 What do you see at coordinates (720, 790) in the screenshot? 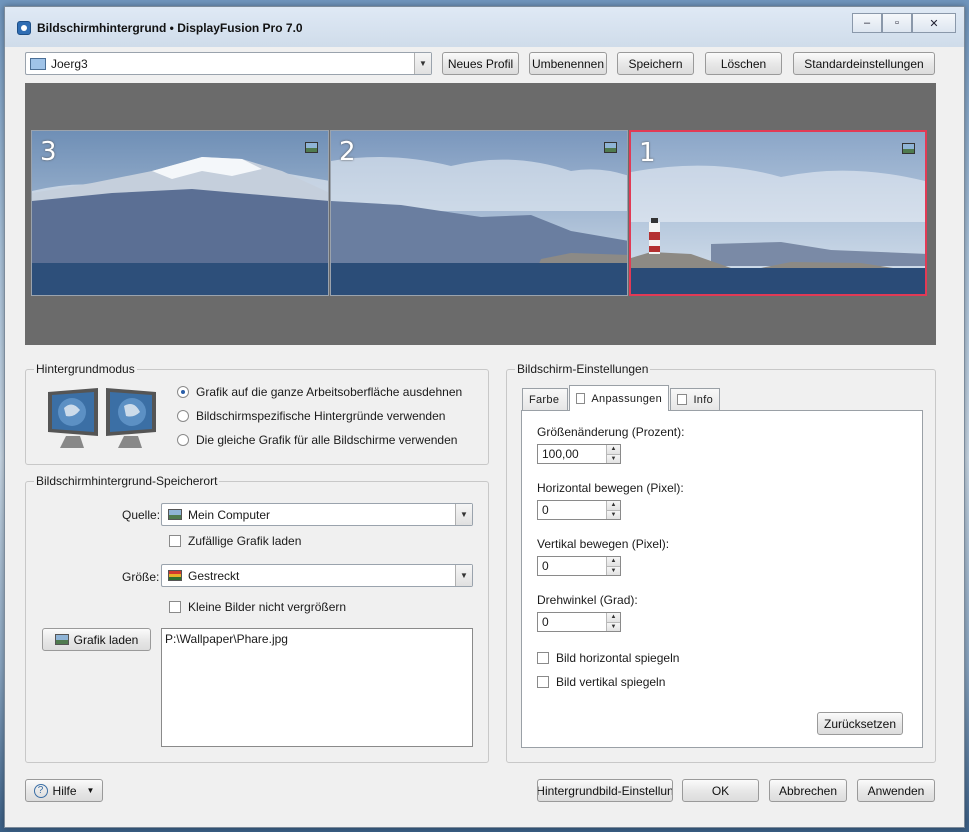
I see `ok-button: OK` at bounding box center [720, 790].